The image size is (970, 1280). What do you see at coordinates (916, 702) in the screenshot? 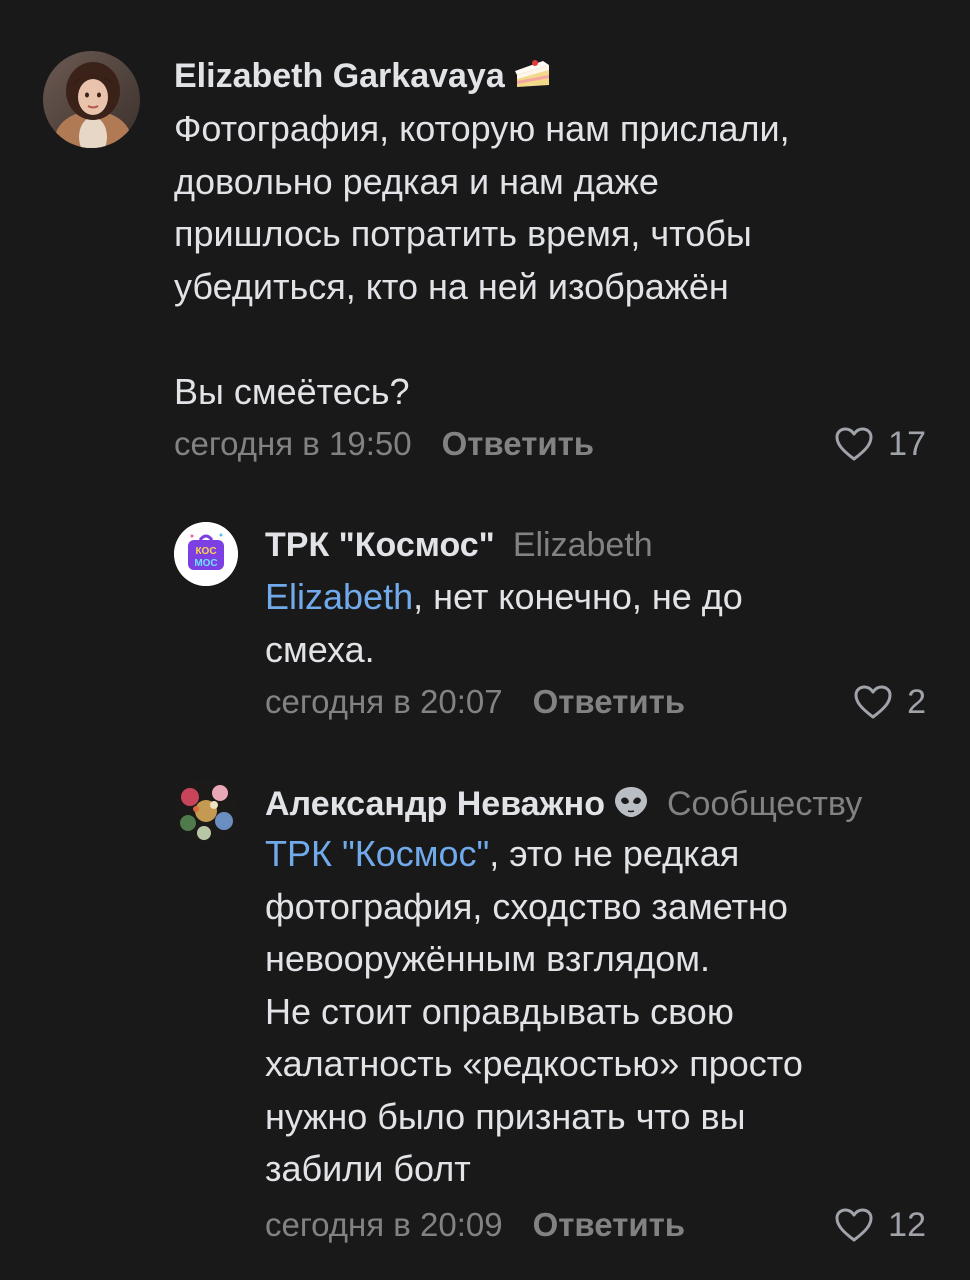
I see `like-count: 2` at bounding box center [916, 702].